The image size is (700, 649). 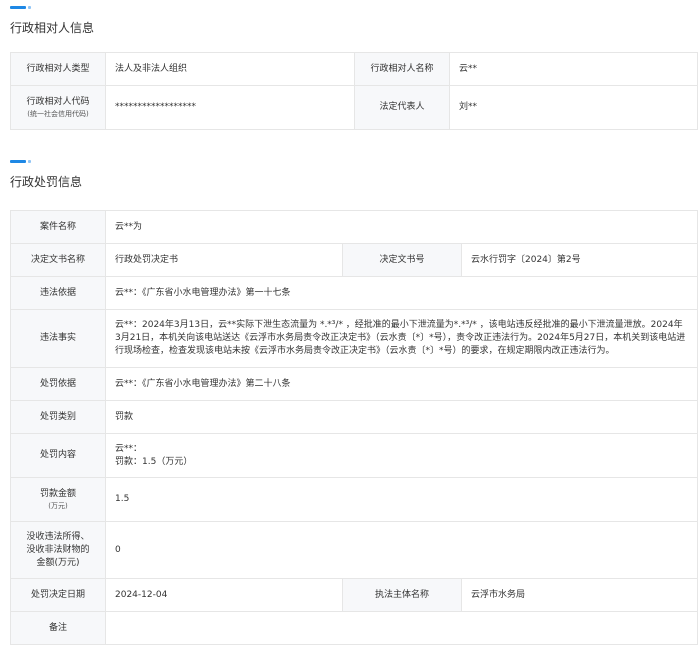 What do you see at coordinates (58, 227) in the screenshot?
I see `case-name-label: 案件名称` at bounding box center [58, 227].